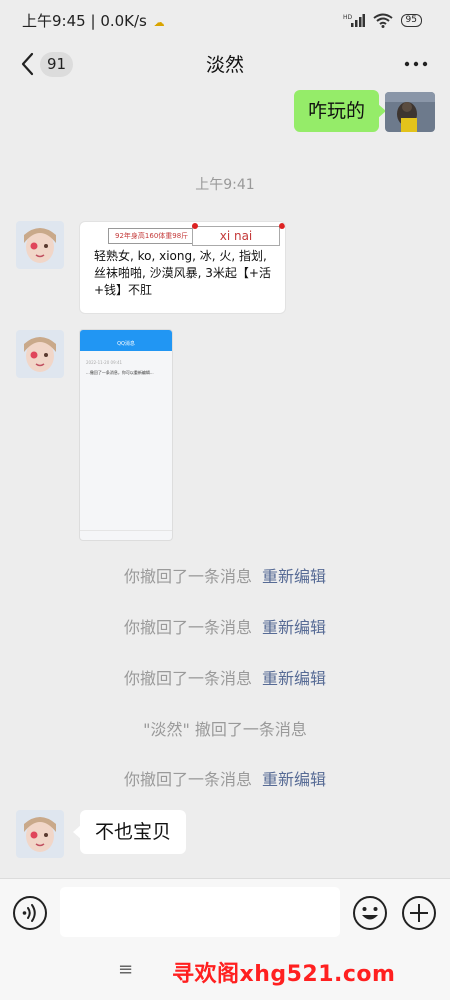 The image size is (450, 1000). What do you see at coordinates (125, 969) in the screenshot?
I see `menu-icon: ≡` at bounding box center [125, 969].